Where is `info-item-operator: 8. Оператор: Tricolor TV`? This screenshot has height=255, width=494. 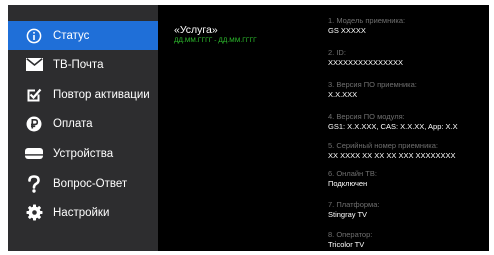
info-item-operator: 8. Оператор: Tricolor TV is located at coordinates (350, 239).